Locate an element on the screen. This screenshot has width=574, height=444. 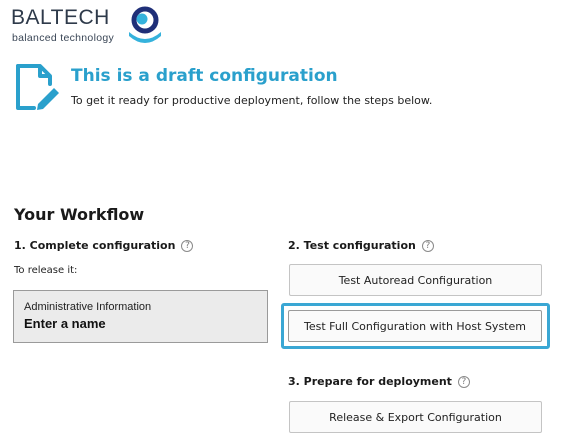
draft-title: This is a draft configuration is located at coordinates (204, 76).